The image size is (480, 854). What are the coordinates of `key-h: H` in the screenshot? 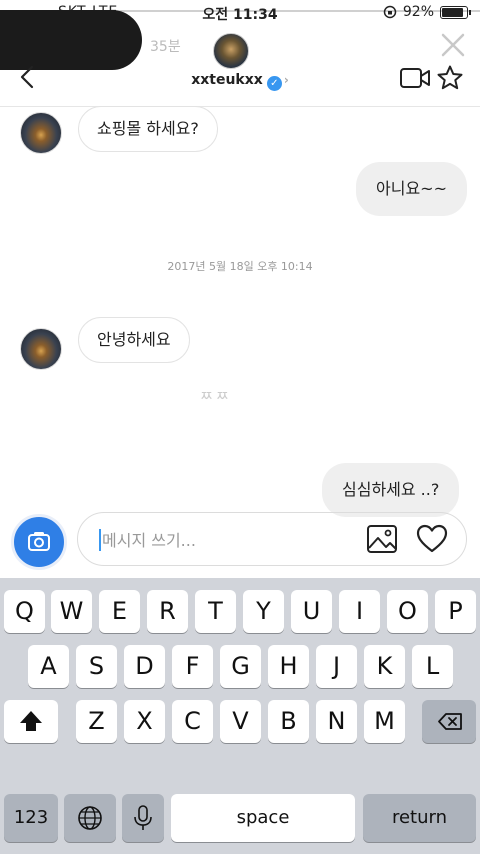 It's located at (288, 666).